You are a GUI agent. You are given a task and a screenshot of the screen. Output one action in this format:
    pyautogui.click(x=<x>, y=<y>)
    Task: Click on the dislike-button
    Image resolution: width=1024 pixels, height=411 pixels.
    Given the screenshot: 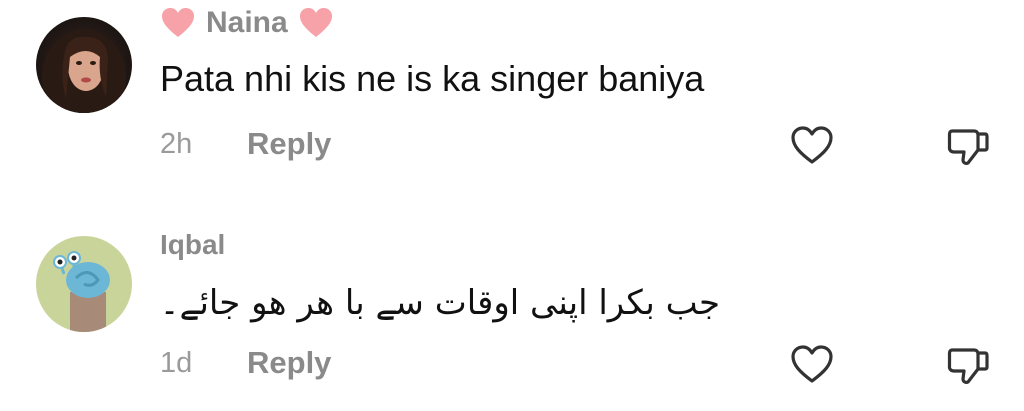 What is the action you would take?
    pyautogui.click(x=968, y=365)
    